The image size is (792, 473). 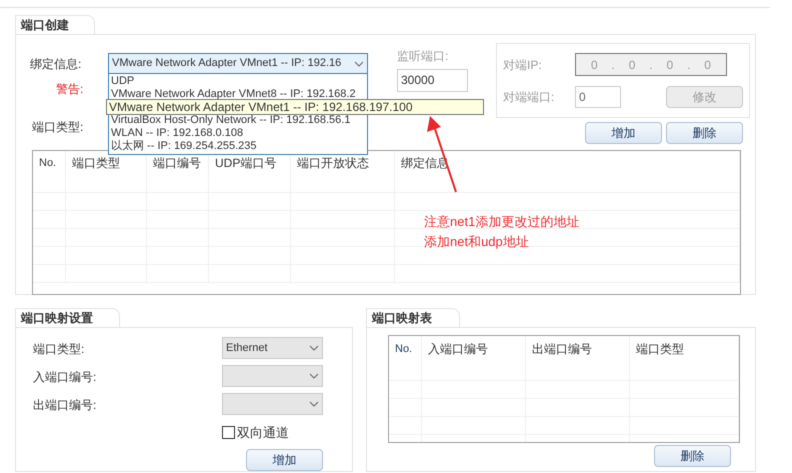 What do you see at coordinates (295, 107) in the screenshot?
I see `option-tooltip: VMware Network Adapter VMnet1 -- IP: 192.168.197.100` at bounding box center [295, 107].